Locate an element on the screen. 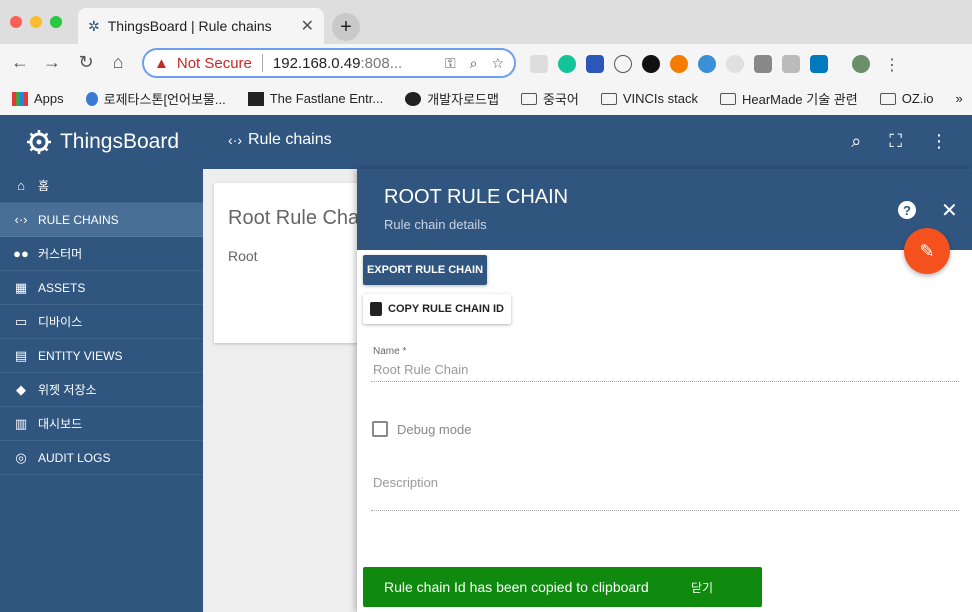 Image resolution: width=972 pixels, height=612 pixels. pencil-icon: ✎ is located at coordinates (927, 250).